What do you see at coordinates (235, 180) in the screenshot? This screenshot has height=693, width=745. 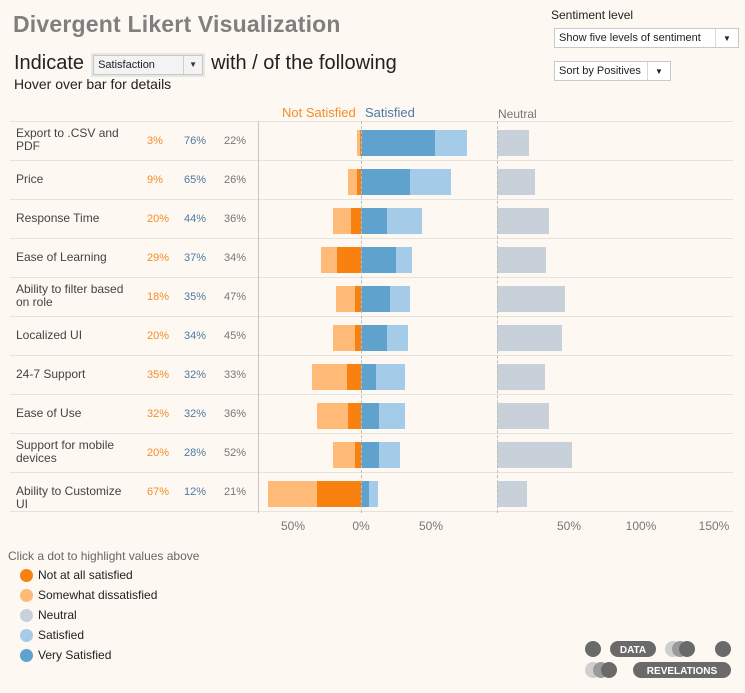 I see `neutral-total: 26%` at bounding box center [235, 180].